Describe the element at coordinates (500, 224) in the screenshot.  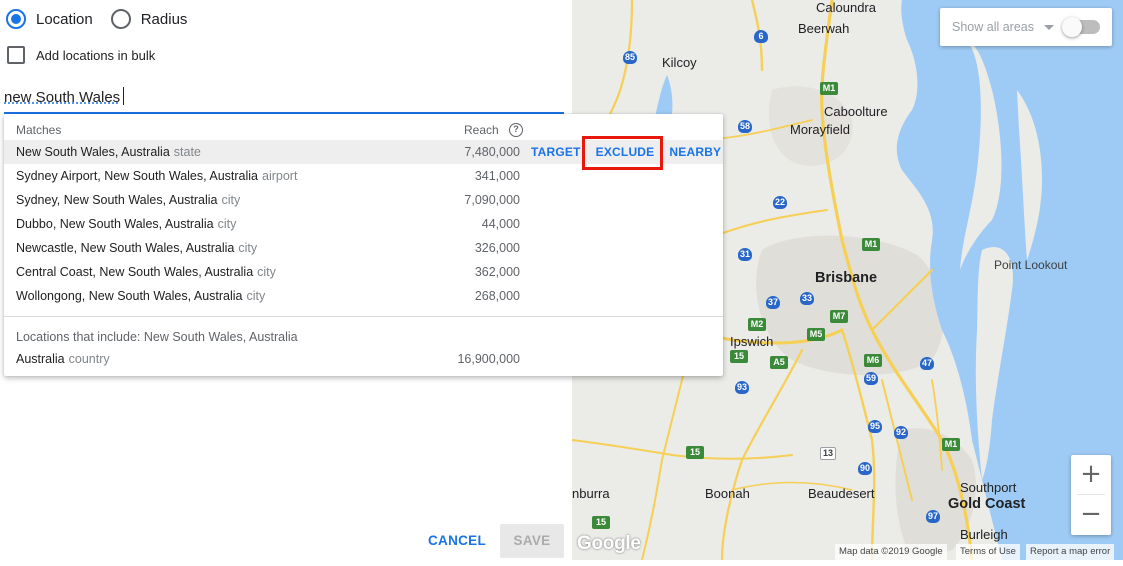
I see `match-reach: 44,000` at that location.